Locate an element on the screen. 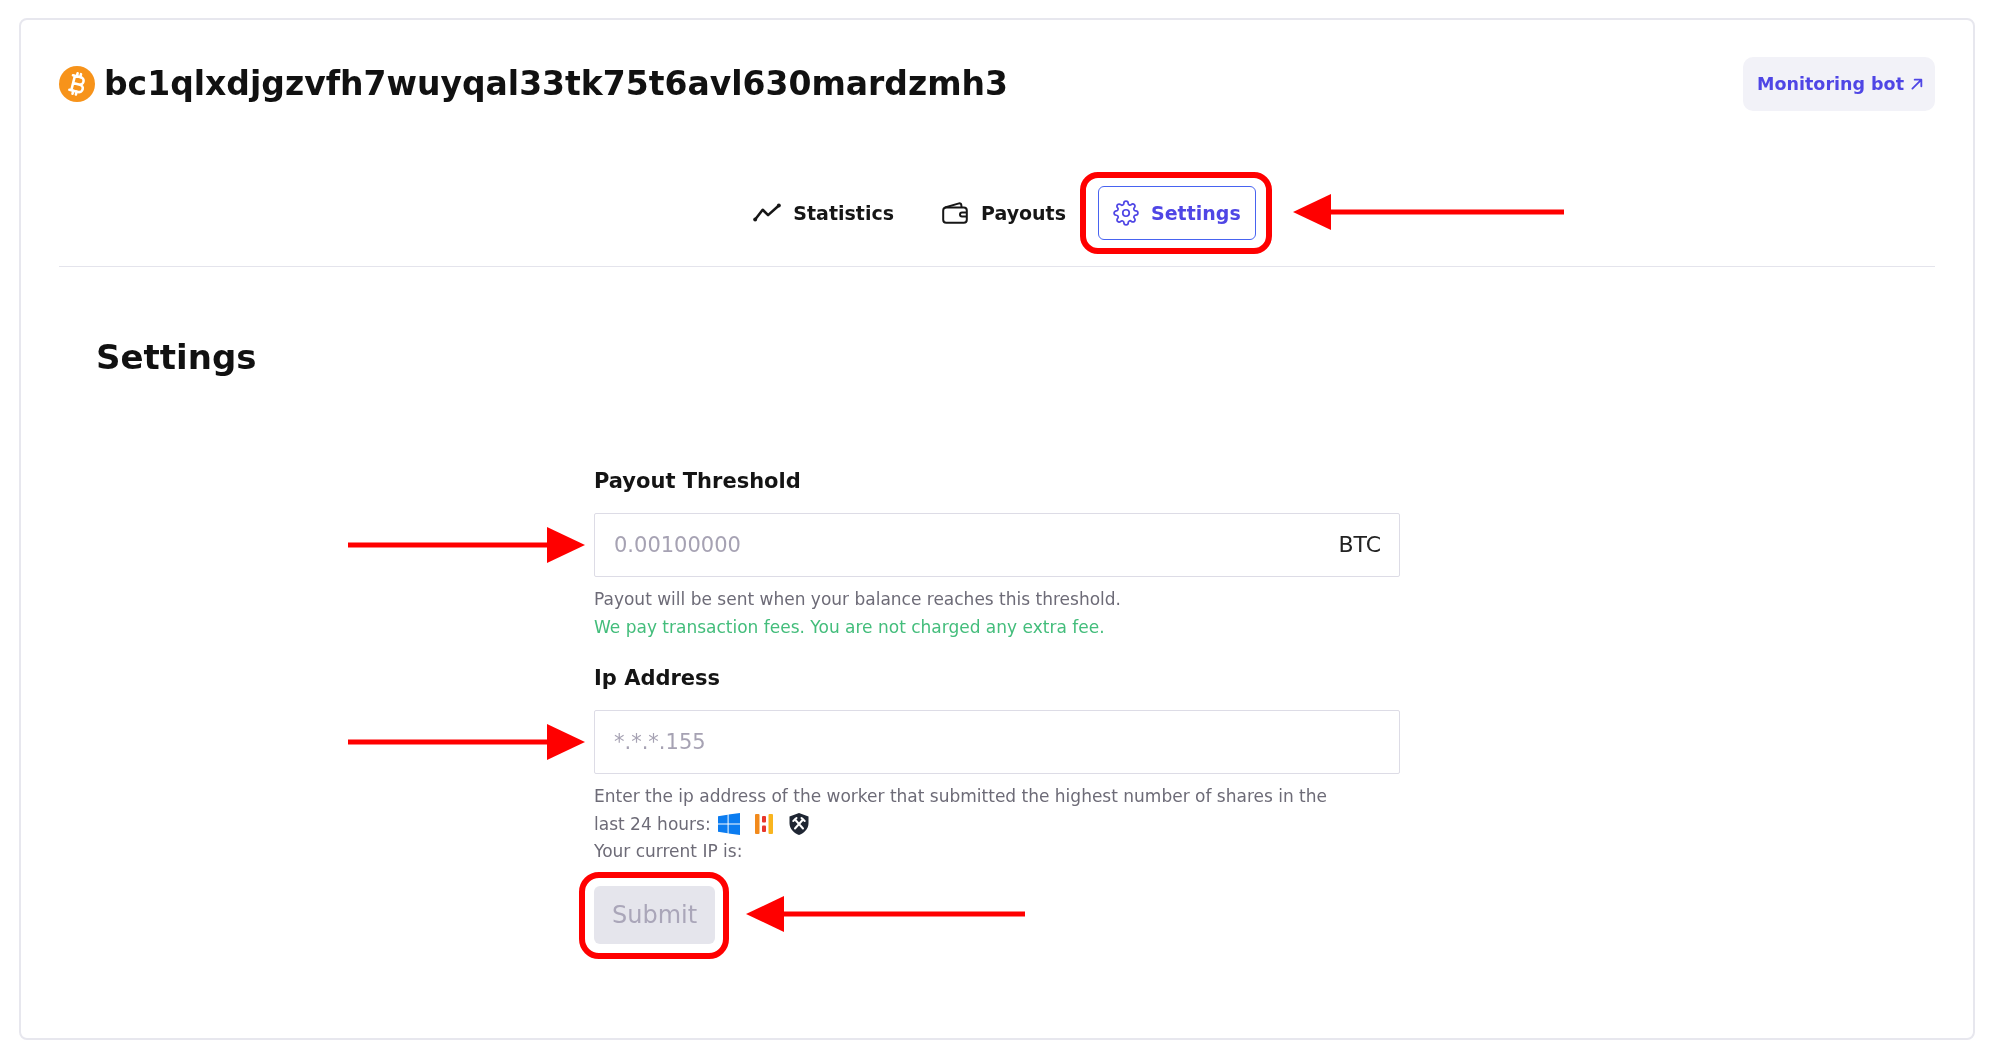 The image size is (2000, 1056). external-link-icon is located at coordinates (1917, 84).